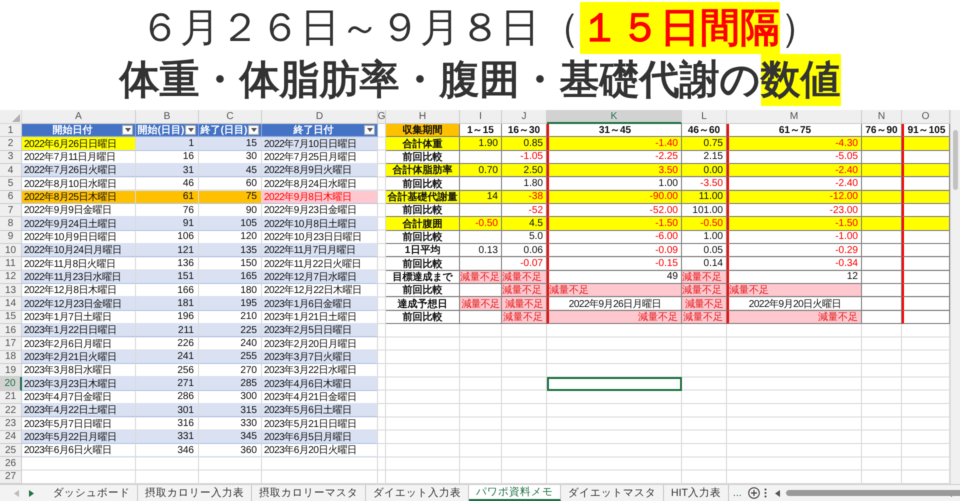 The height and width of the screenshot is (501, 960). I want to click on table-cell: 2022年11月7日月曜日, so click(320, 251).